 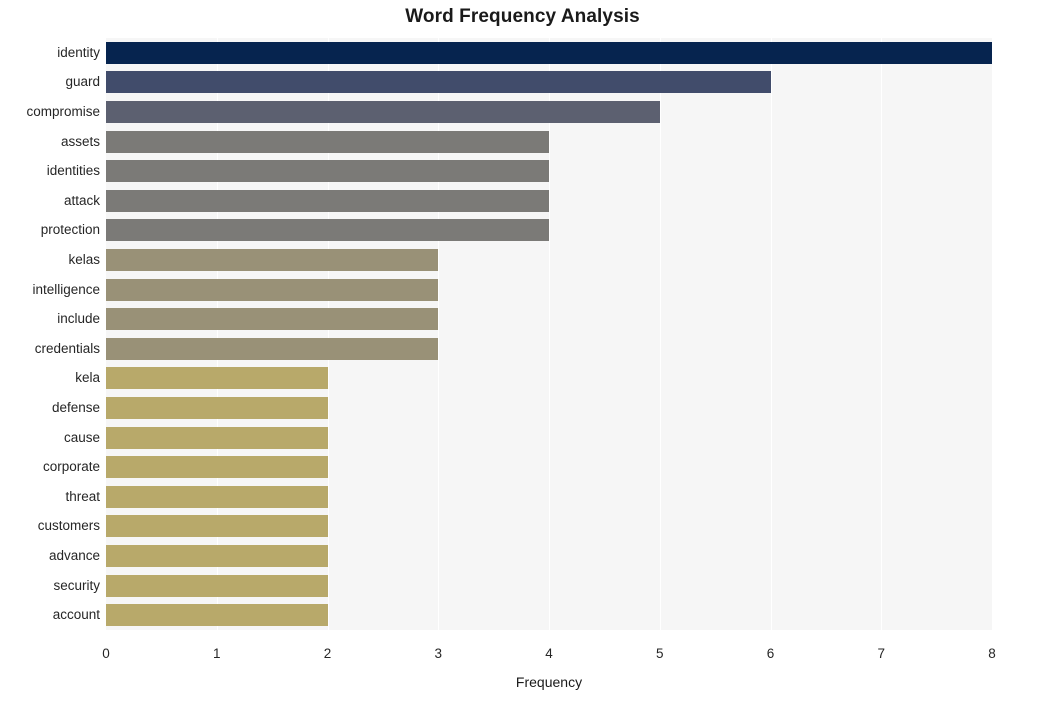 I want to click on y-tick-label: security, so click(x=76, y=585).